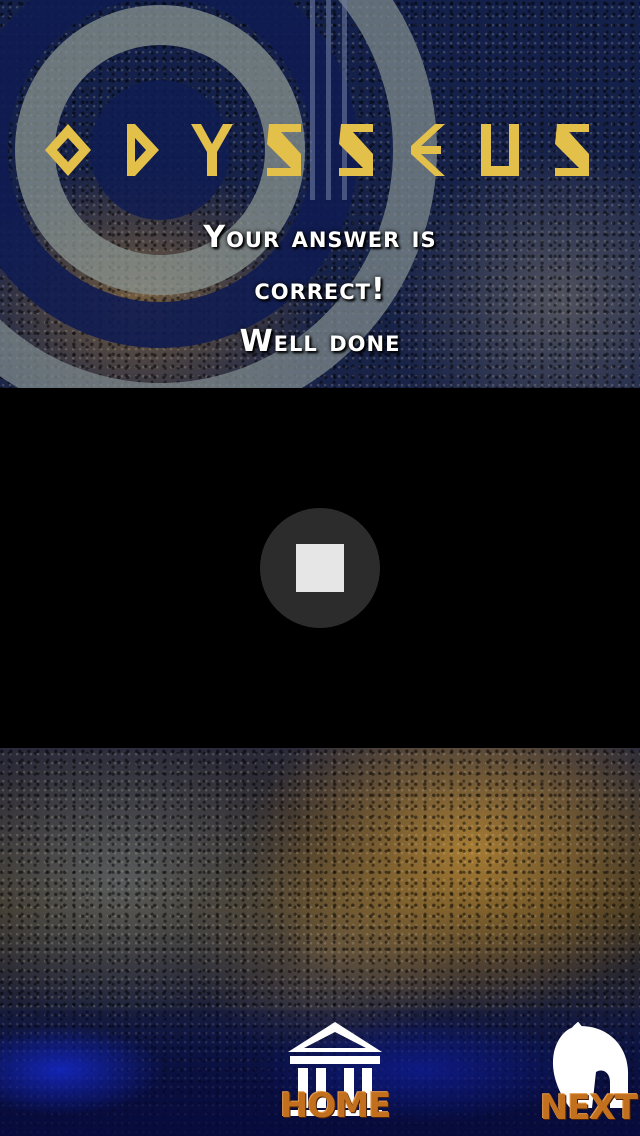  Describe the element at coordinates (500, 150) in the screenshot. I see `title-letter-u` at that location.